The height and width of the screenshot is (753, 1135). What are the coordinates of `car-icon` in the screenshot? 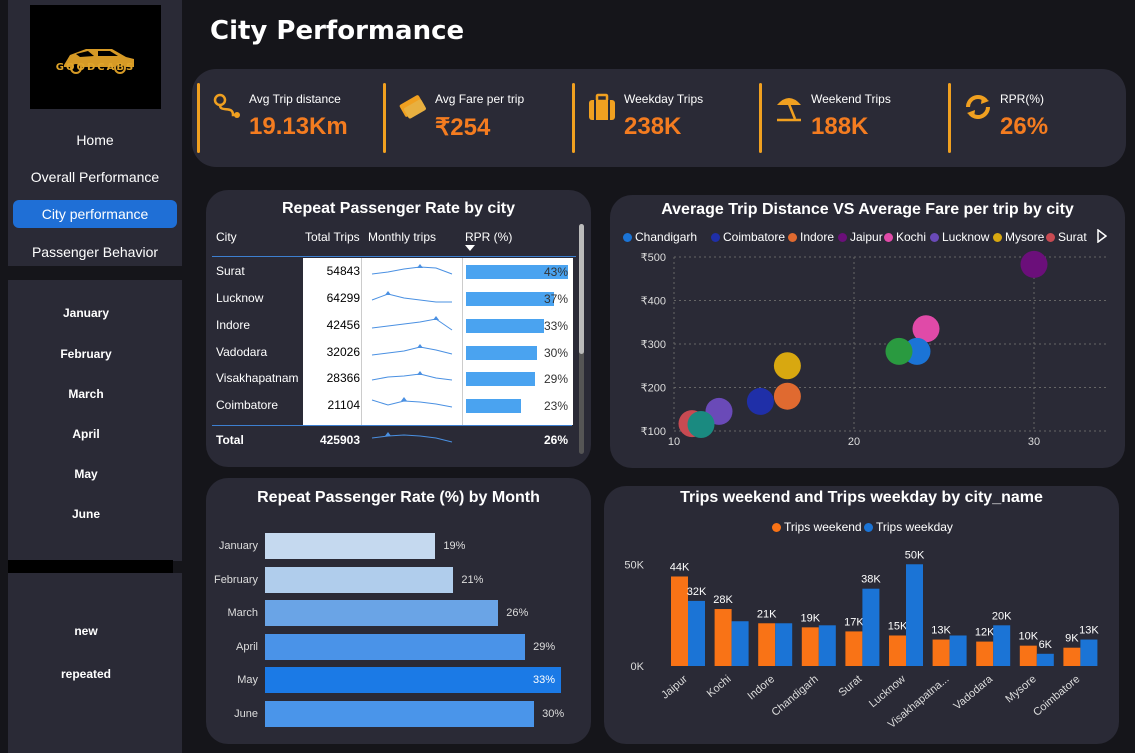 It's located at (99, 61).